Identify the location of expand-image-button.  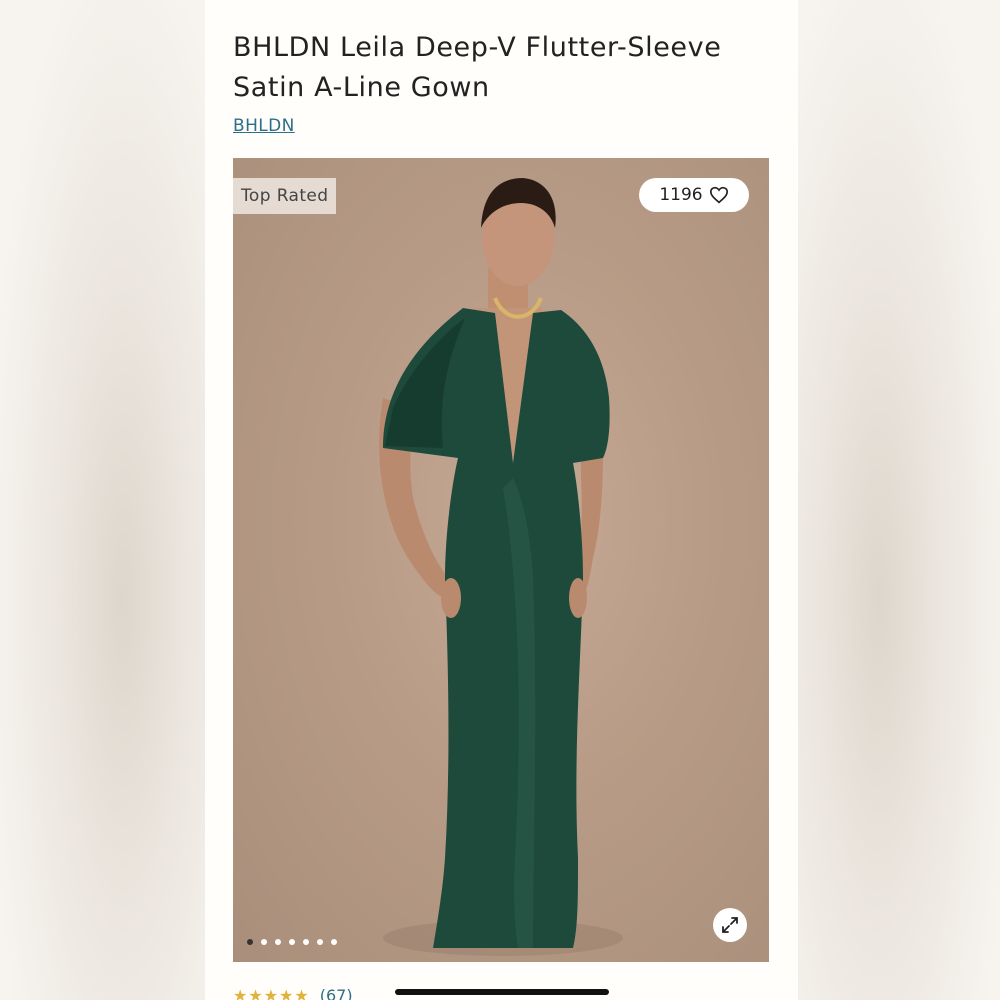
(730, 925).